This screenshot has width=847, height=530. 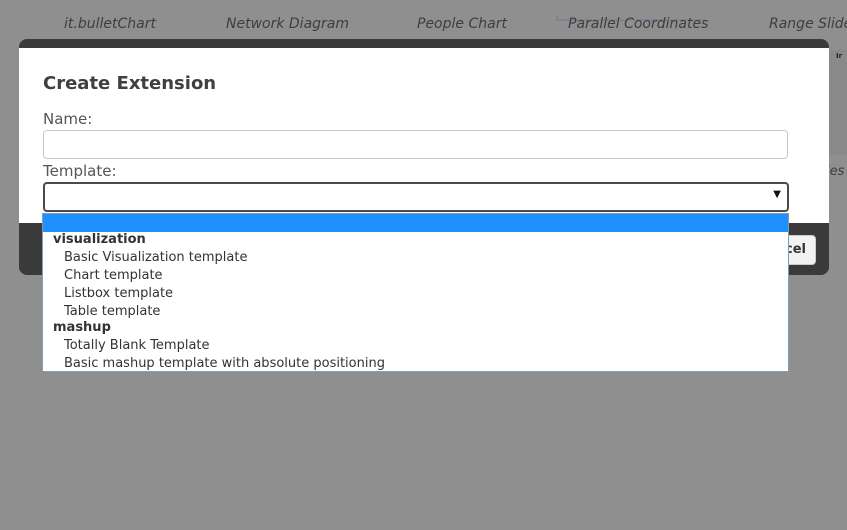 What do you see at coordinates (80, 171) in the screenshot?
I see `template-label: Template:` at bounding box center [80, 171].